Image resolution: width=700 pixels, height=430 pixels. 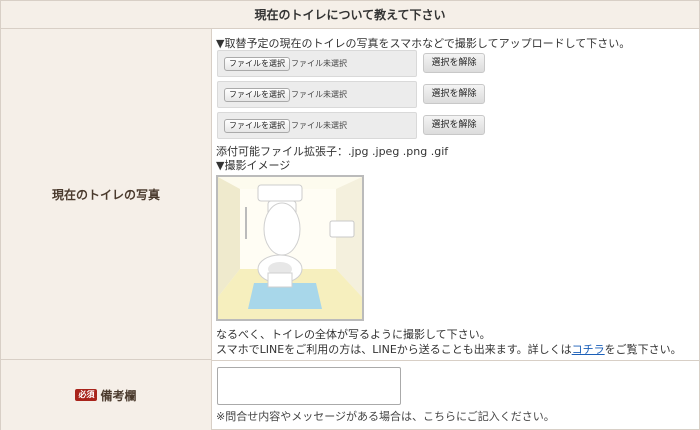 I want to click on row-divider, so click(x=455, y=360).